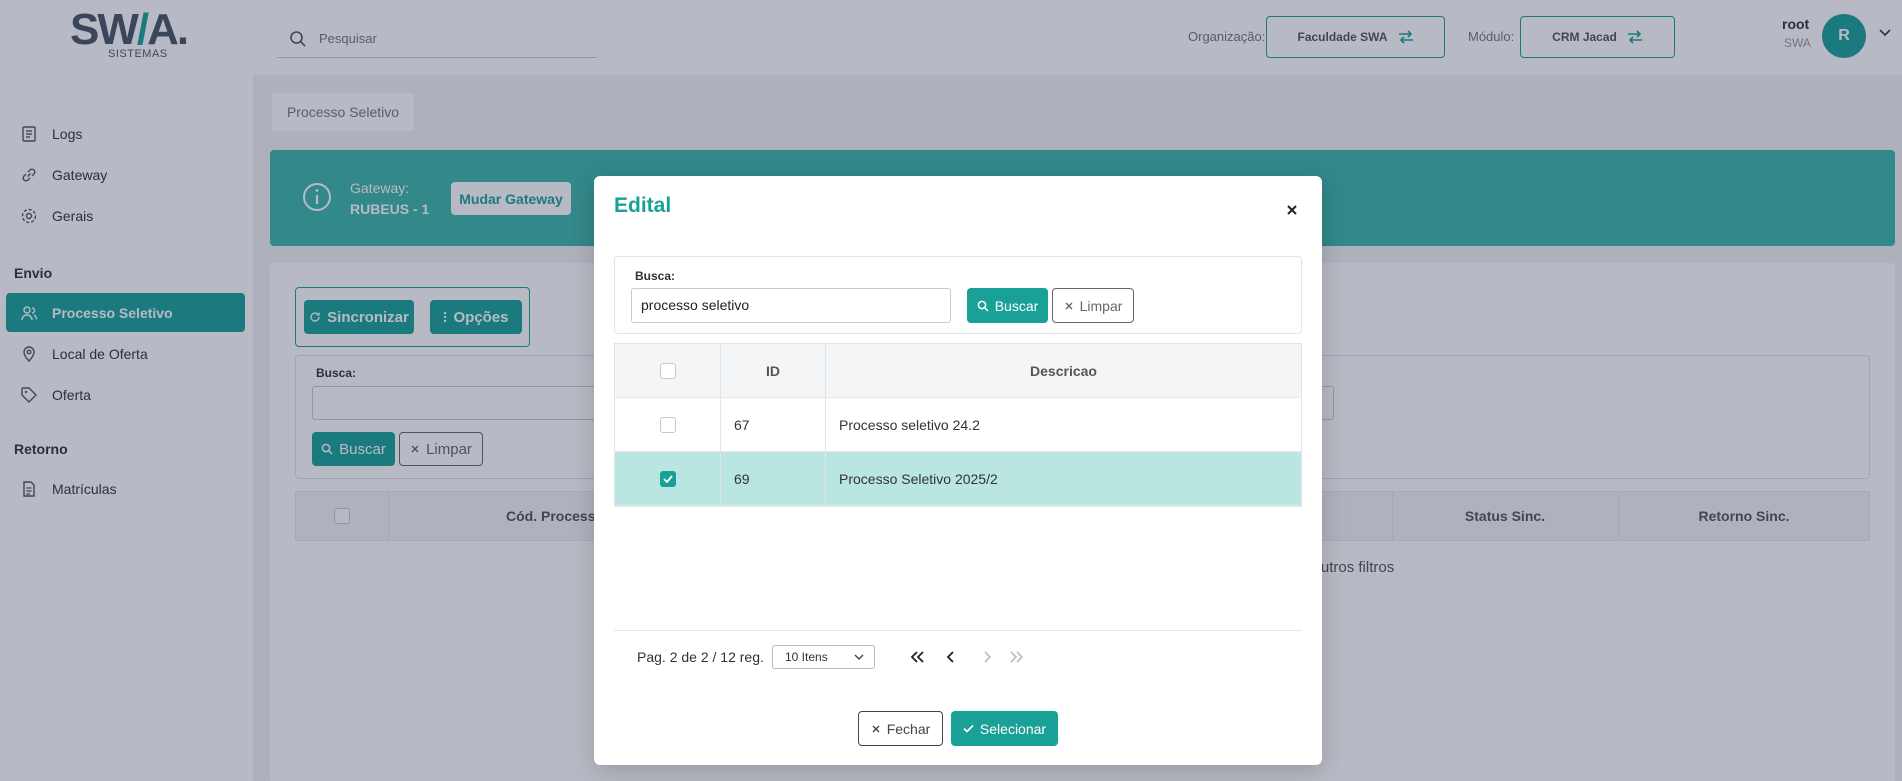  I want to click on chevrons-left-icon, so click(917, 657).